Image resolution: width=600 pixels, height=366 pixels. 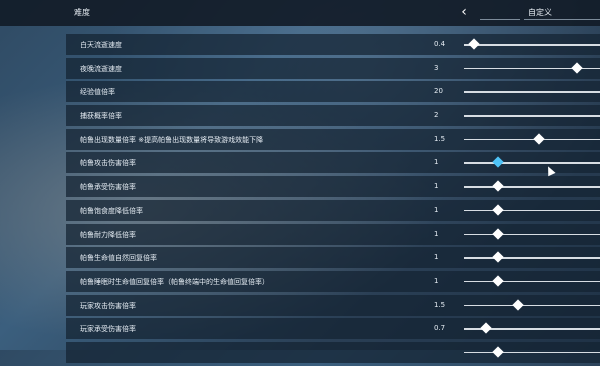 What do you see at coordinates (118, 258) in the screenshot?
I see `setting-label: 帕鲁生命值自然回复倍率` at bounding box center [118, 258].